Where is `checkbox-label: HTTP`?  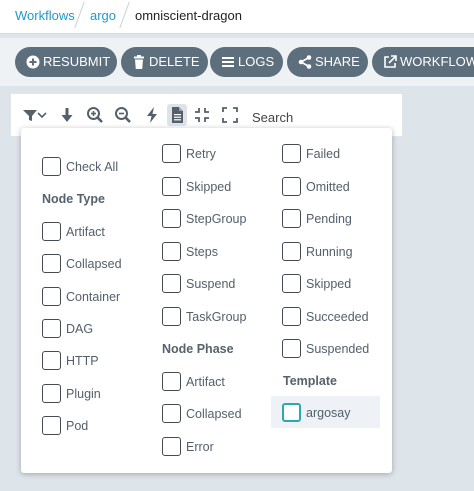 checkbox-label: HTTP is located at coordinates (82, 361).